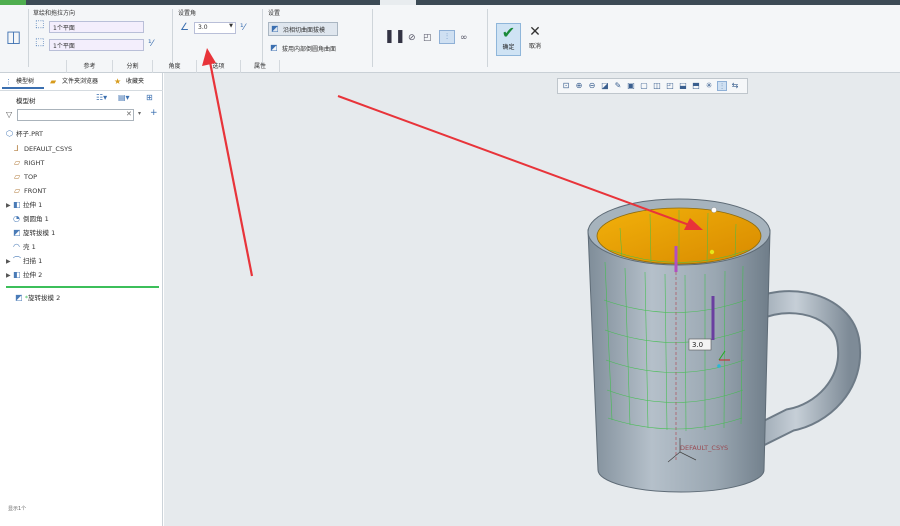  What do you see at coordinates (714, 210) in the screenshot?
I see `drag-handle-top` at bounding box center [714, 210].